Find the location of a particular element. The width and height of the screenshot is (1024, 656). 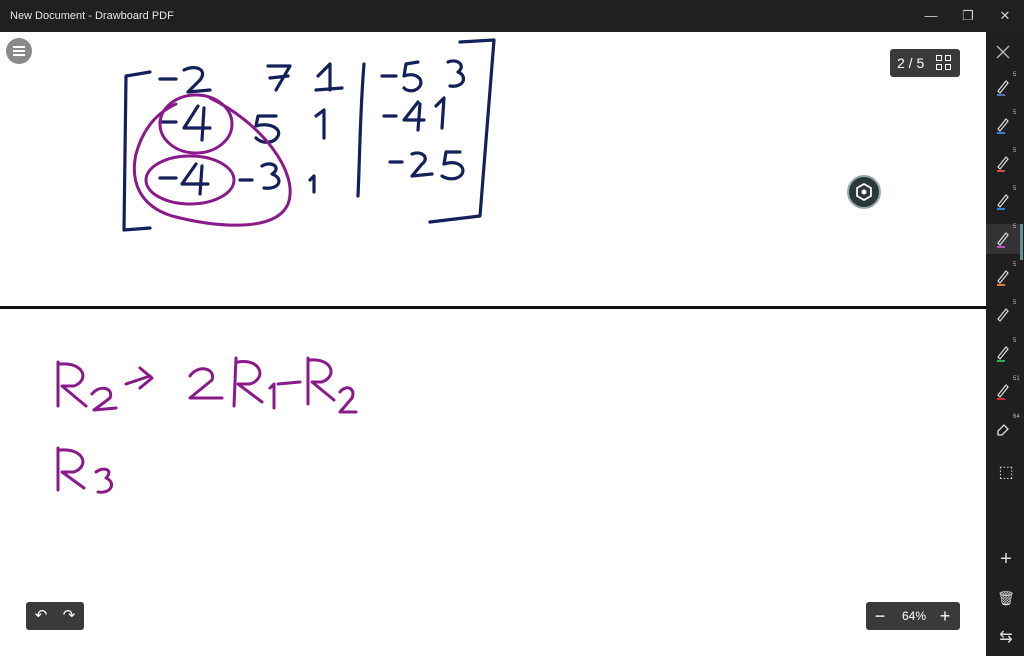

zoom-controls: − 64% + is located at coordinates (913, 616).